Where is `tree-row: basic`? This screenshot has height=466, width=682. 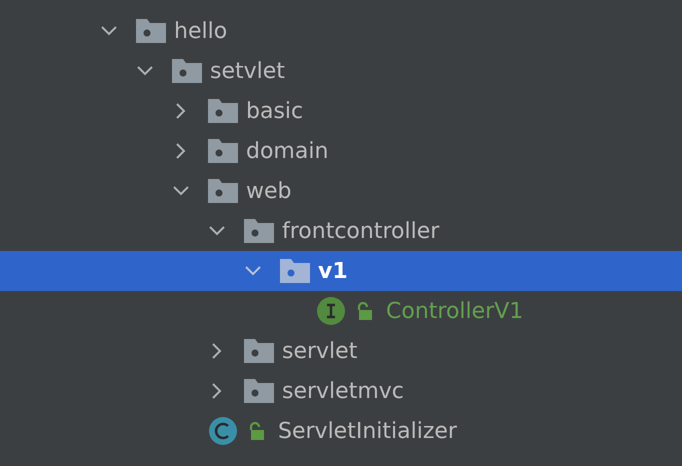 tree-row: basic is located at coordinates (341, 111).